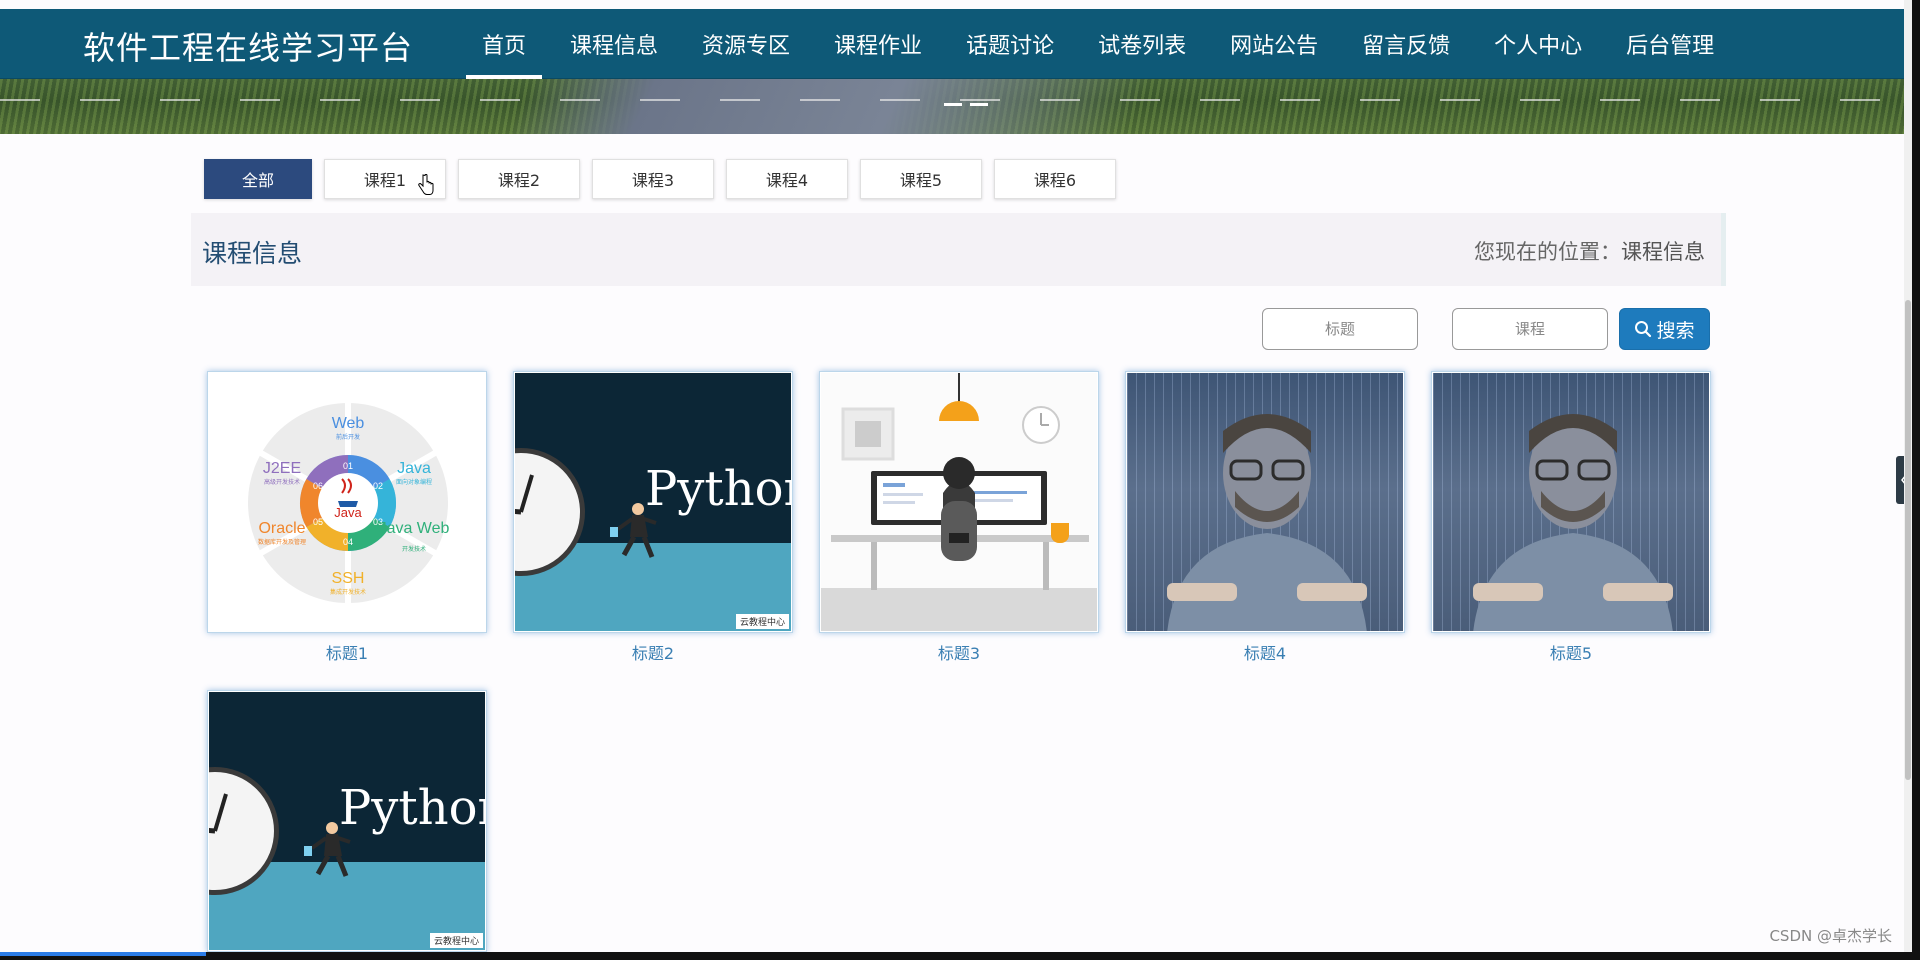 The image size is (1920, 960). Describe the element at coordinates (1010, 44) in the screenshot. I see `nav-topics: 话题讨论` at that location.